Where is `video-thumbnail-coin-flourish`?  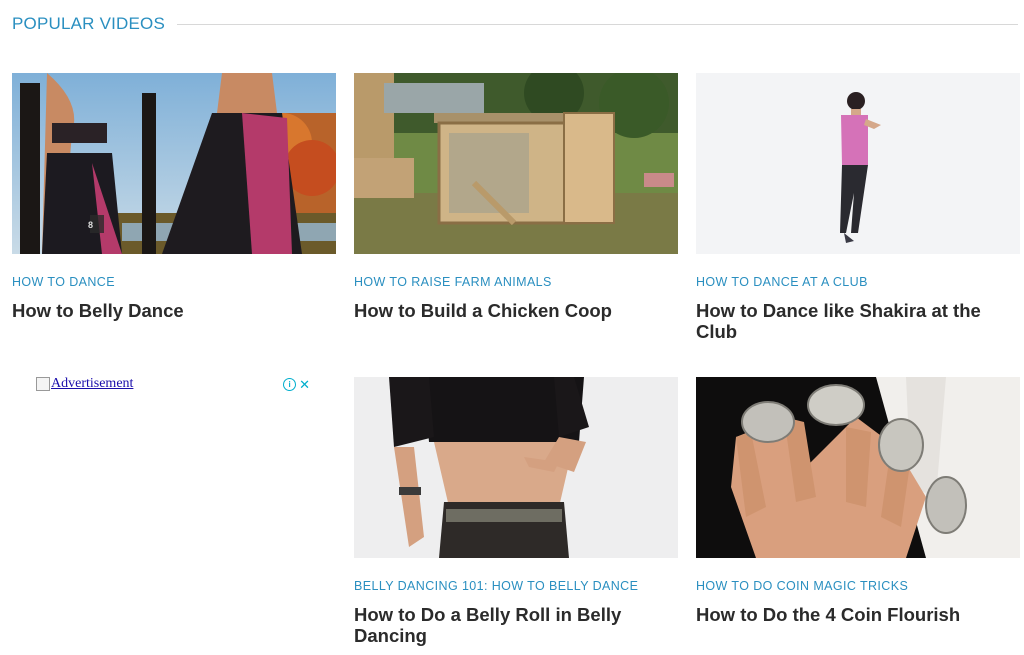 video-thumbnail-coin-flourish is located at coordinates (858, 467).